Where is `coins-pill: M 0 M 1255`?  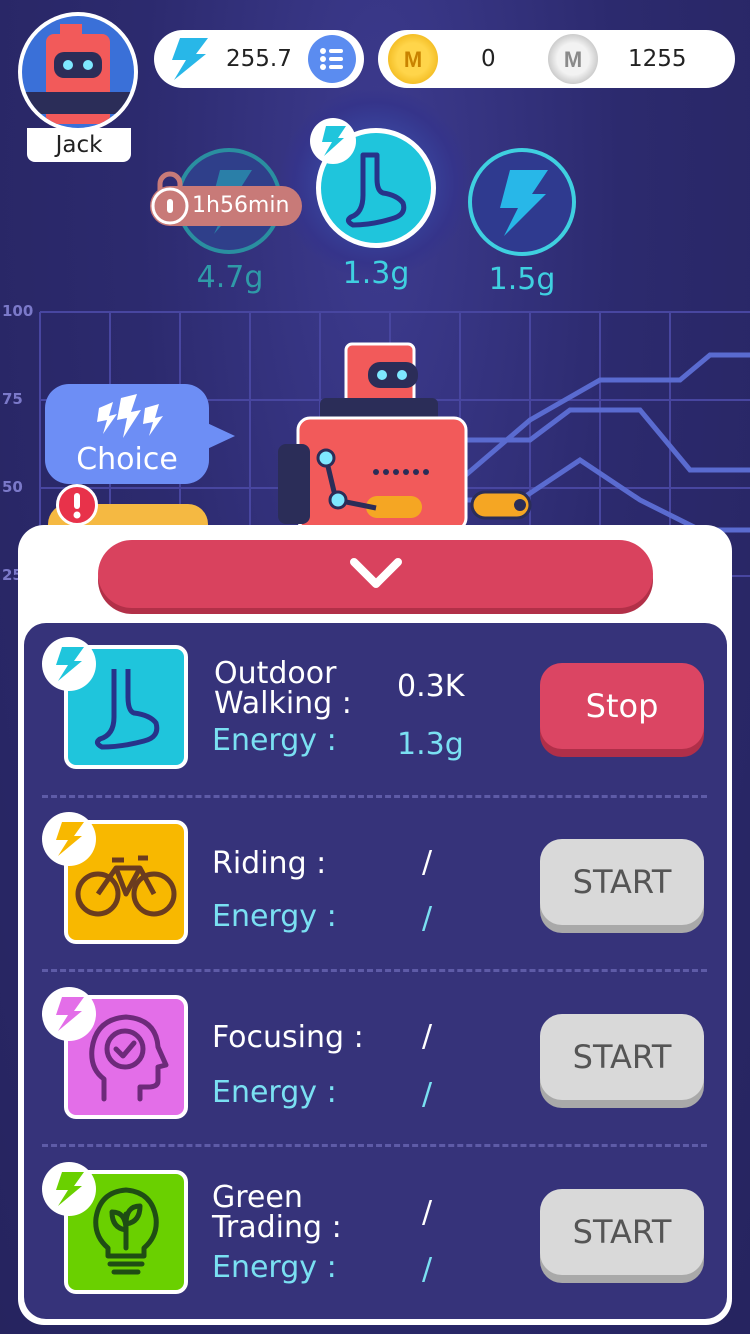
coins-pill: M 0 M 1255 is located at coordinates (556, 59).